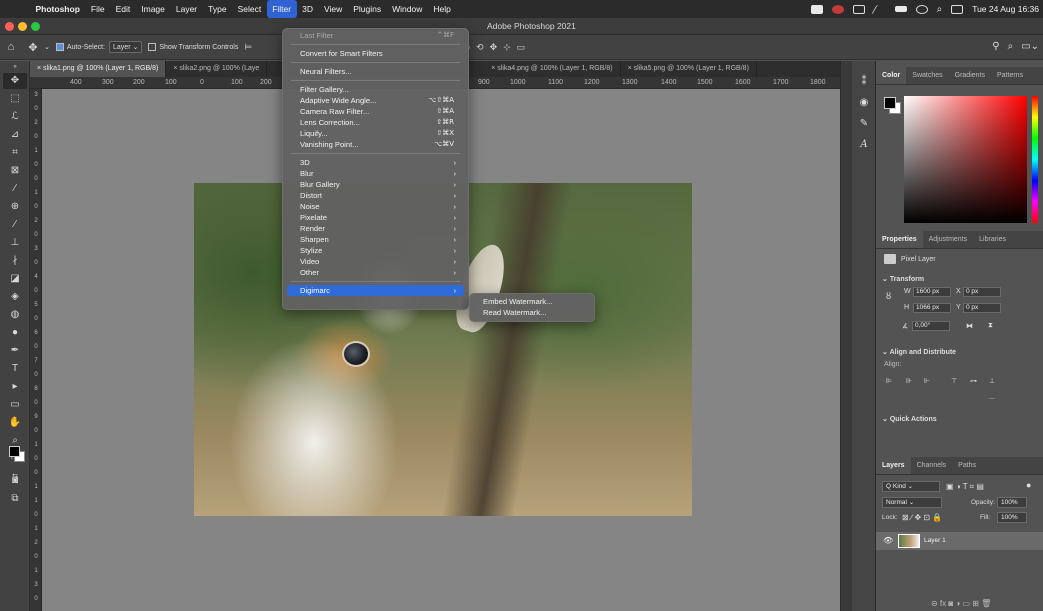 The height and width of the screenshot is (611, 1043). Describe the element at coordinates (15, 351) in the screenshot. I see `pen-tool-icon: ✒` at that location.